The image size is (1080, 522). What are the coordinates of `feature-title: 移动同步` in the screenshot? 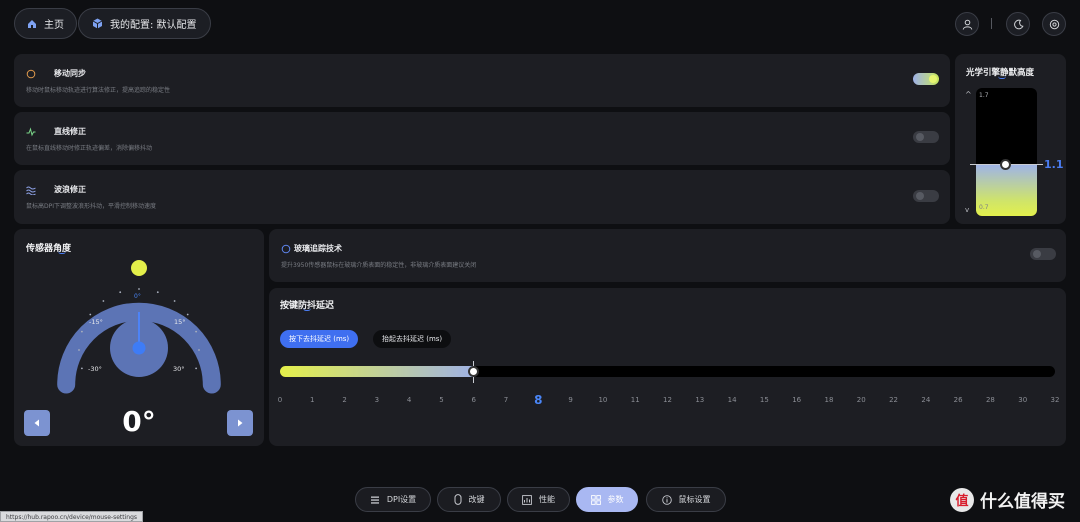 It's located at (70, 73).